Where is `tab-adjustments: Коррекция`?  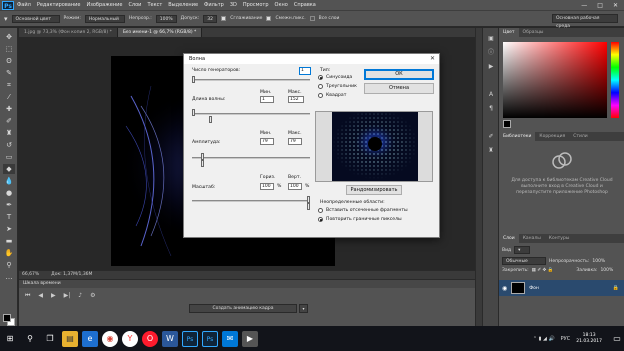
tab-adjustments: Коррекция is located at coordinates (552, 136).